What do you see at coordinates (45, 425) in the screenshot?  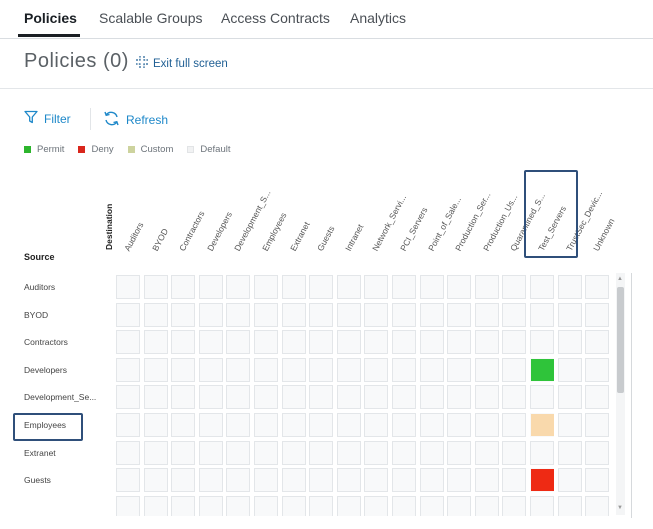 I see `row-header: Employees` at bounding box center [45, 425].